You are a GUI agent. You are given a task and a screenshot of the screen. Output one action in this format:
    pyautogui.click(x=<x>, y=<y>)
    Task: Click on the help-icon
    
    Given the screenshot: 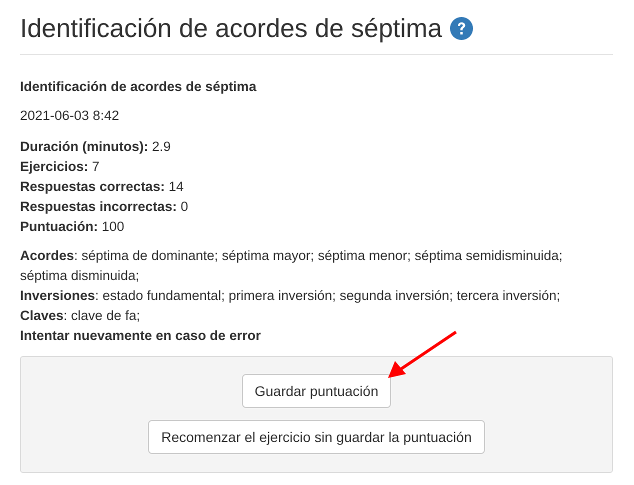 What is the action you would take?
    pyautogui.click(x=462, y=28)
    